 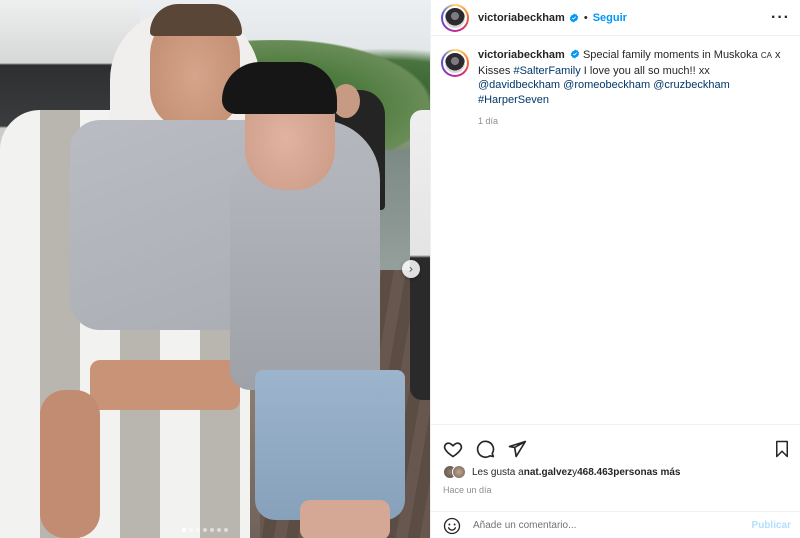 What do you see at coordinates (330, 445) in the screenshot?
I see `photo-denim-shorts` at bounding box center [330, 445].